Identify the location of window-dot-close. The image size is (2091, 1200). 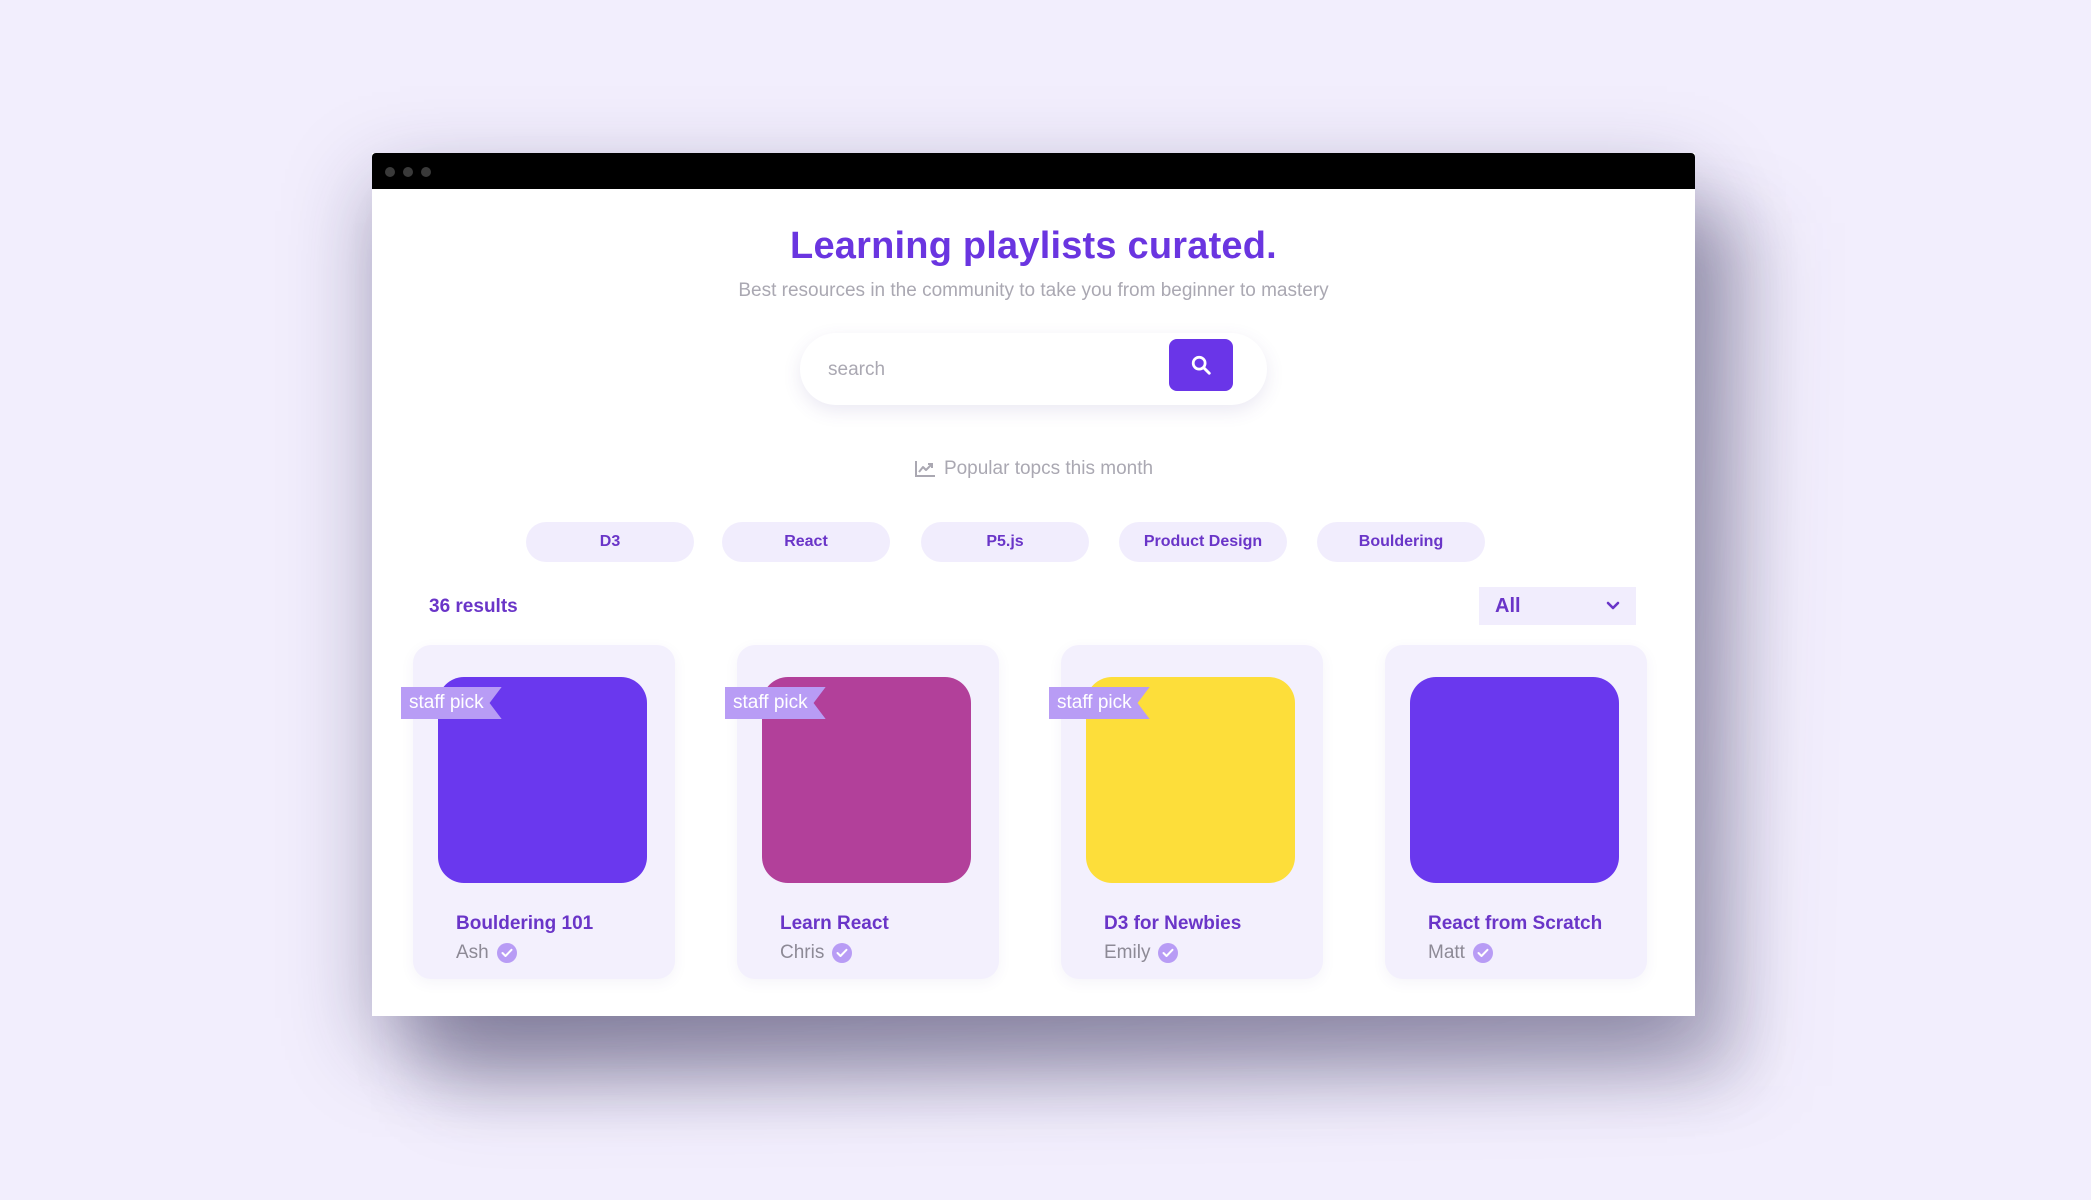
(390, 172).